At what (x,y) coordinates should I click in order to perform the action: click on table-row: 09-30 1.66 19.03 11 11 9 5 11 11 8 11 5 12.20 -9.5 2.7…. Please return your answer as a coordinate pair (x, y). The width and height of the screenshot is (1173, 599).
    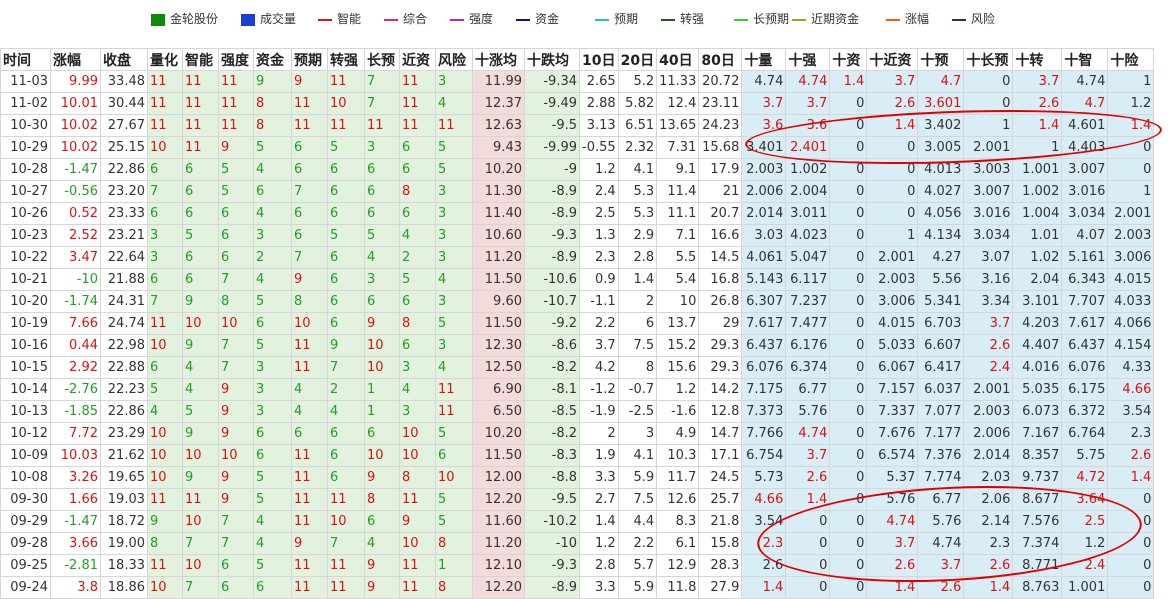
    Looking at the image, I should click on (577, 499).